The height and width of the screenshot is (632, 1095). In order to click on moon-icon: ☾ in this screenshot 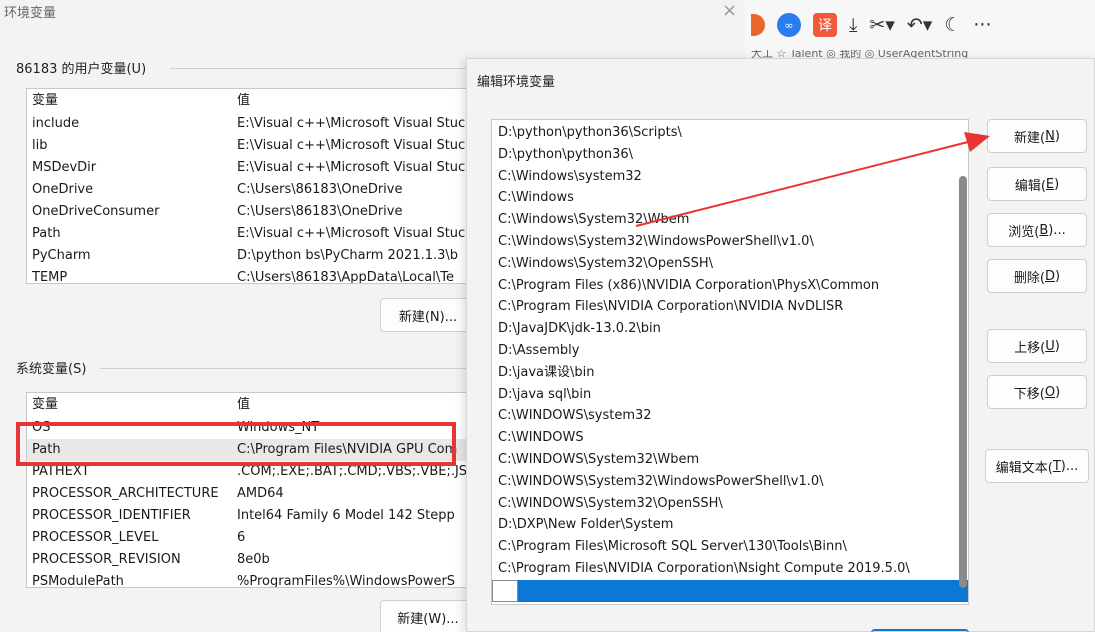, I will do `click(952, 25)`.